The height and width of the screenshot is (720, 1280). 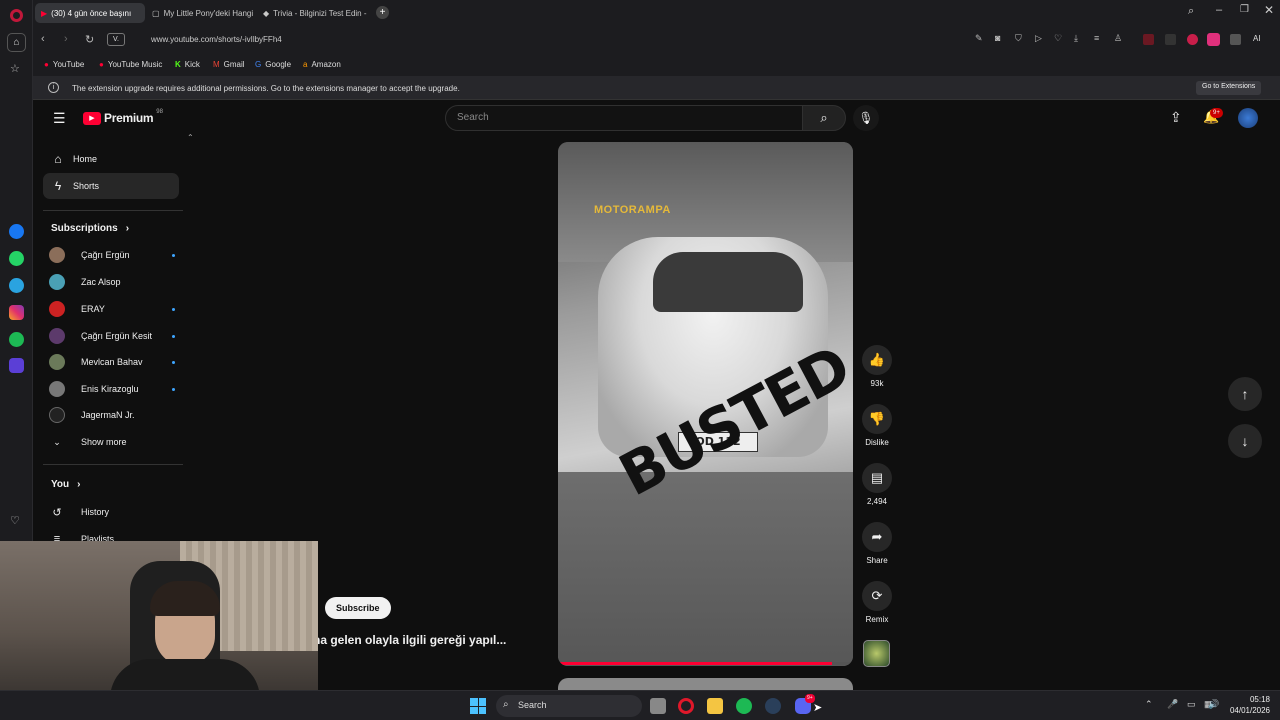 What do you see at coordinates (90, 228) in the screenshot?
I see `subscriptions-header: Subscriptions ›` at bounding box center [90, 228].